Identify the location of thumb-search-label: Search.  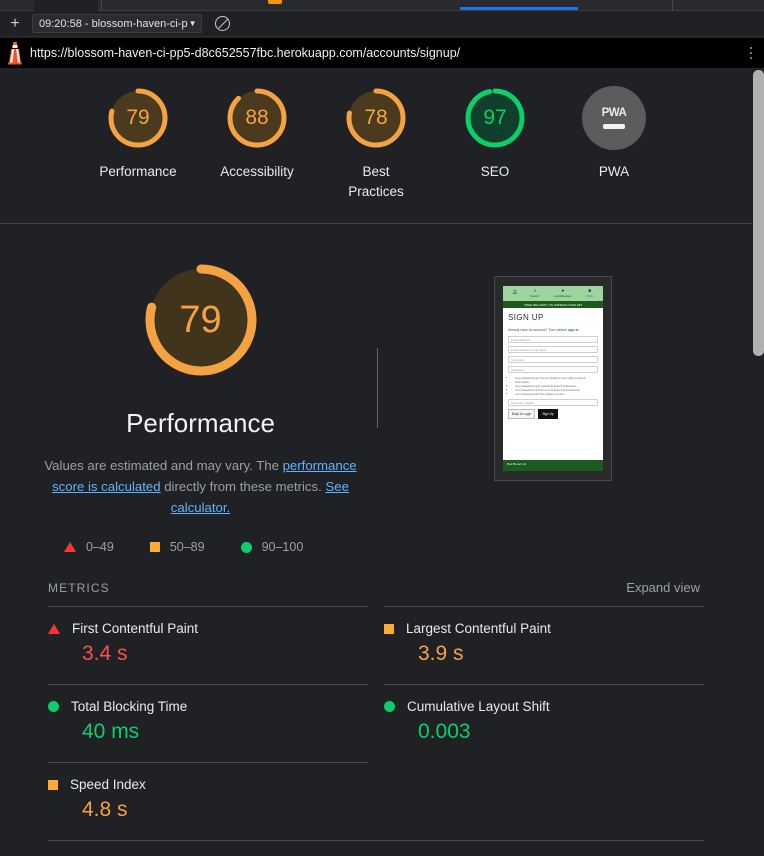
(535, 296).